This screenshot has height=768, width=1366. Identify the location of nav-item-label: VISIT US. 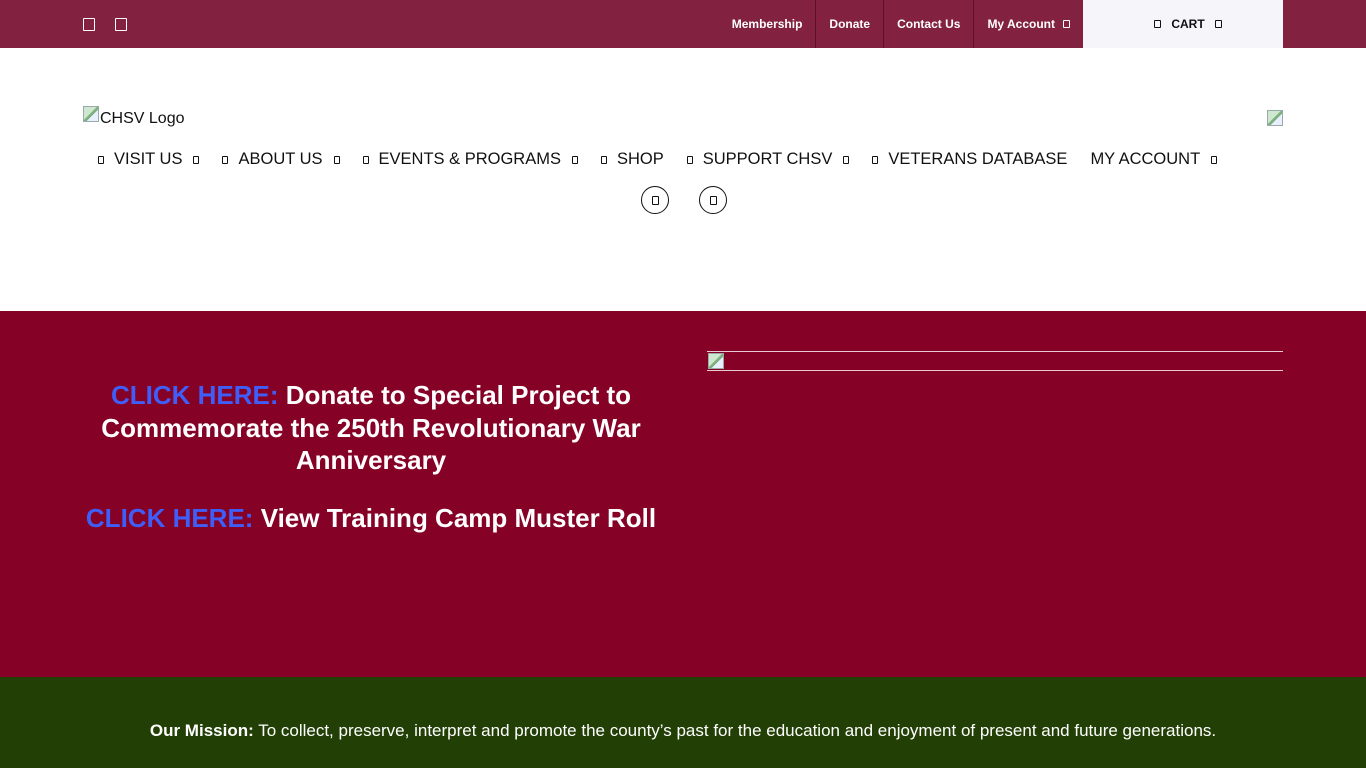
(148, 159).